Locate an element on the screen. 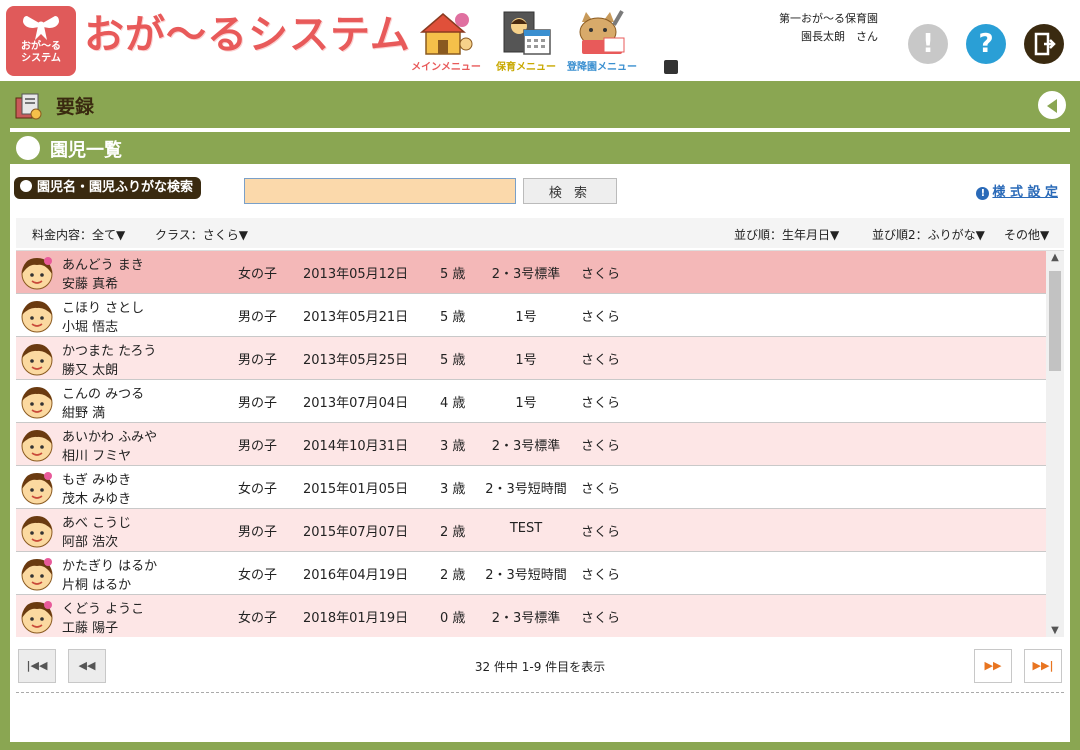 This screenshot has width=1080, height=750. child-birthdate: 2016年04月19日 is located at coordinates (356, 575).